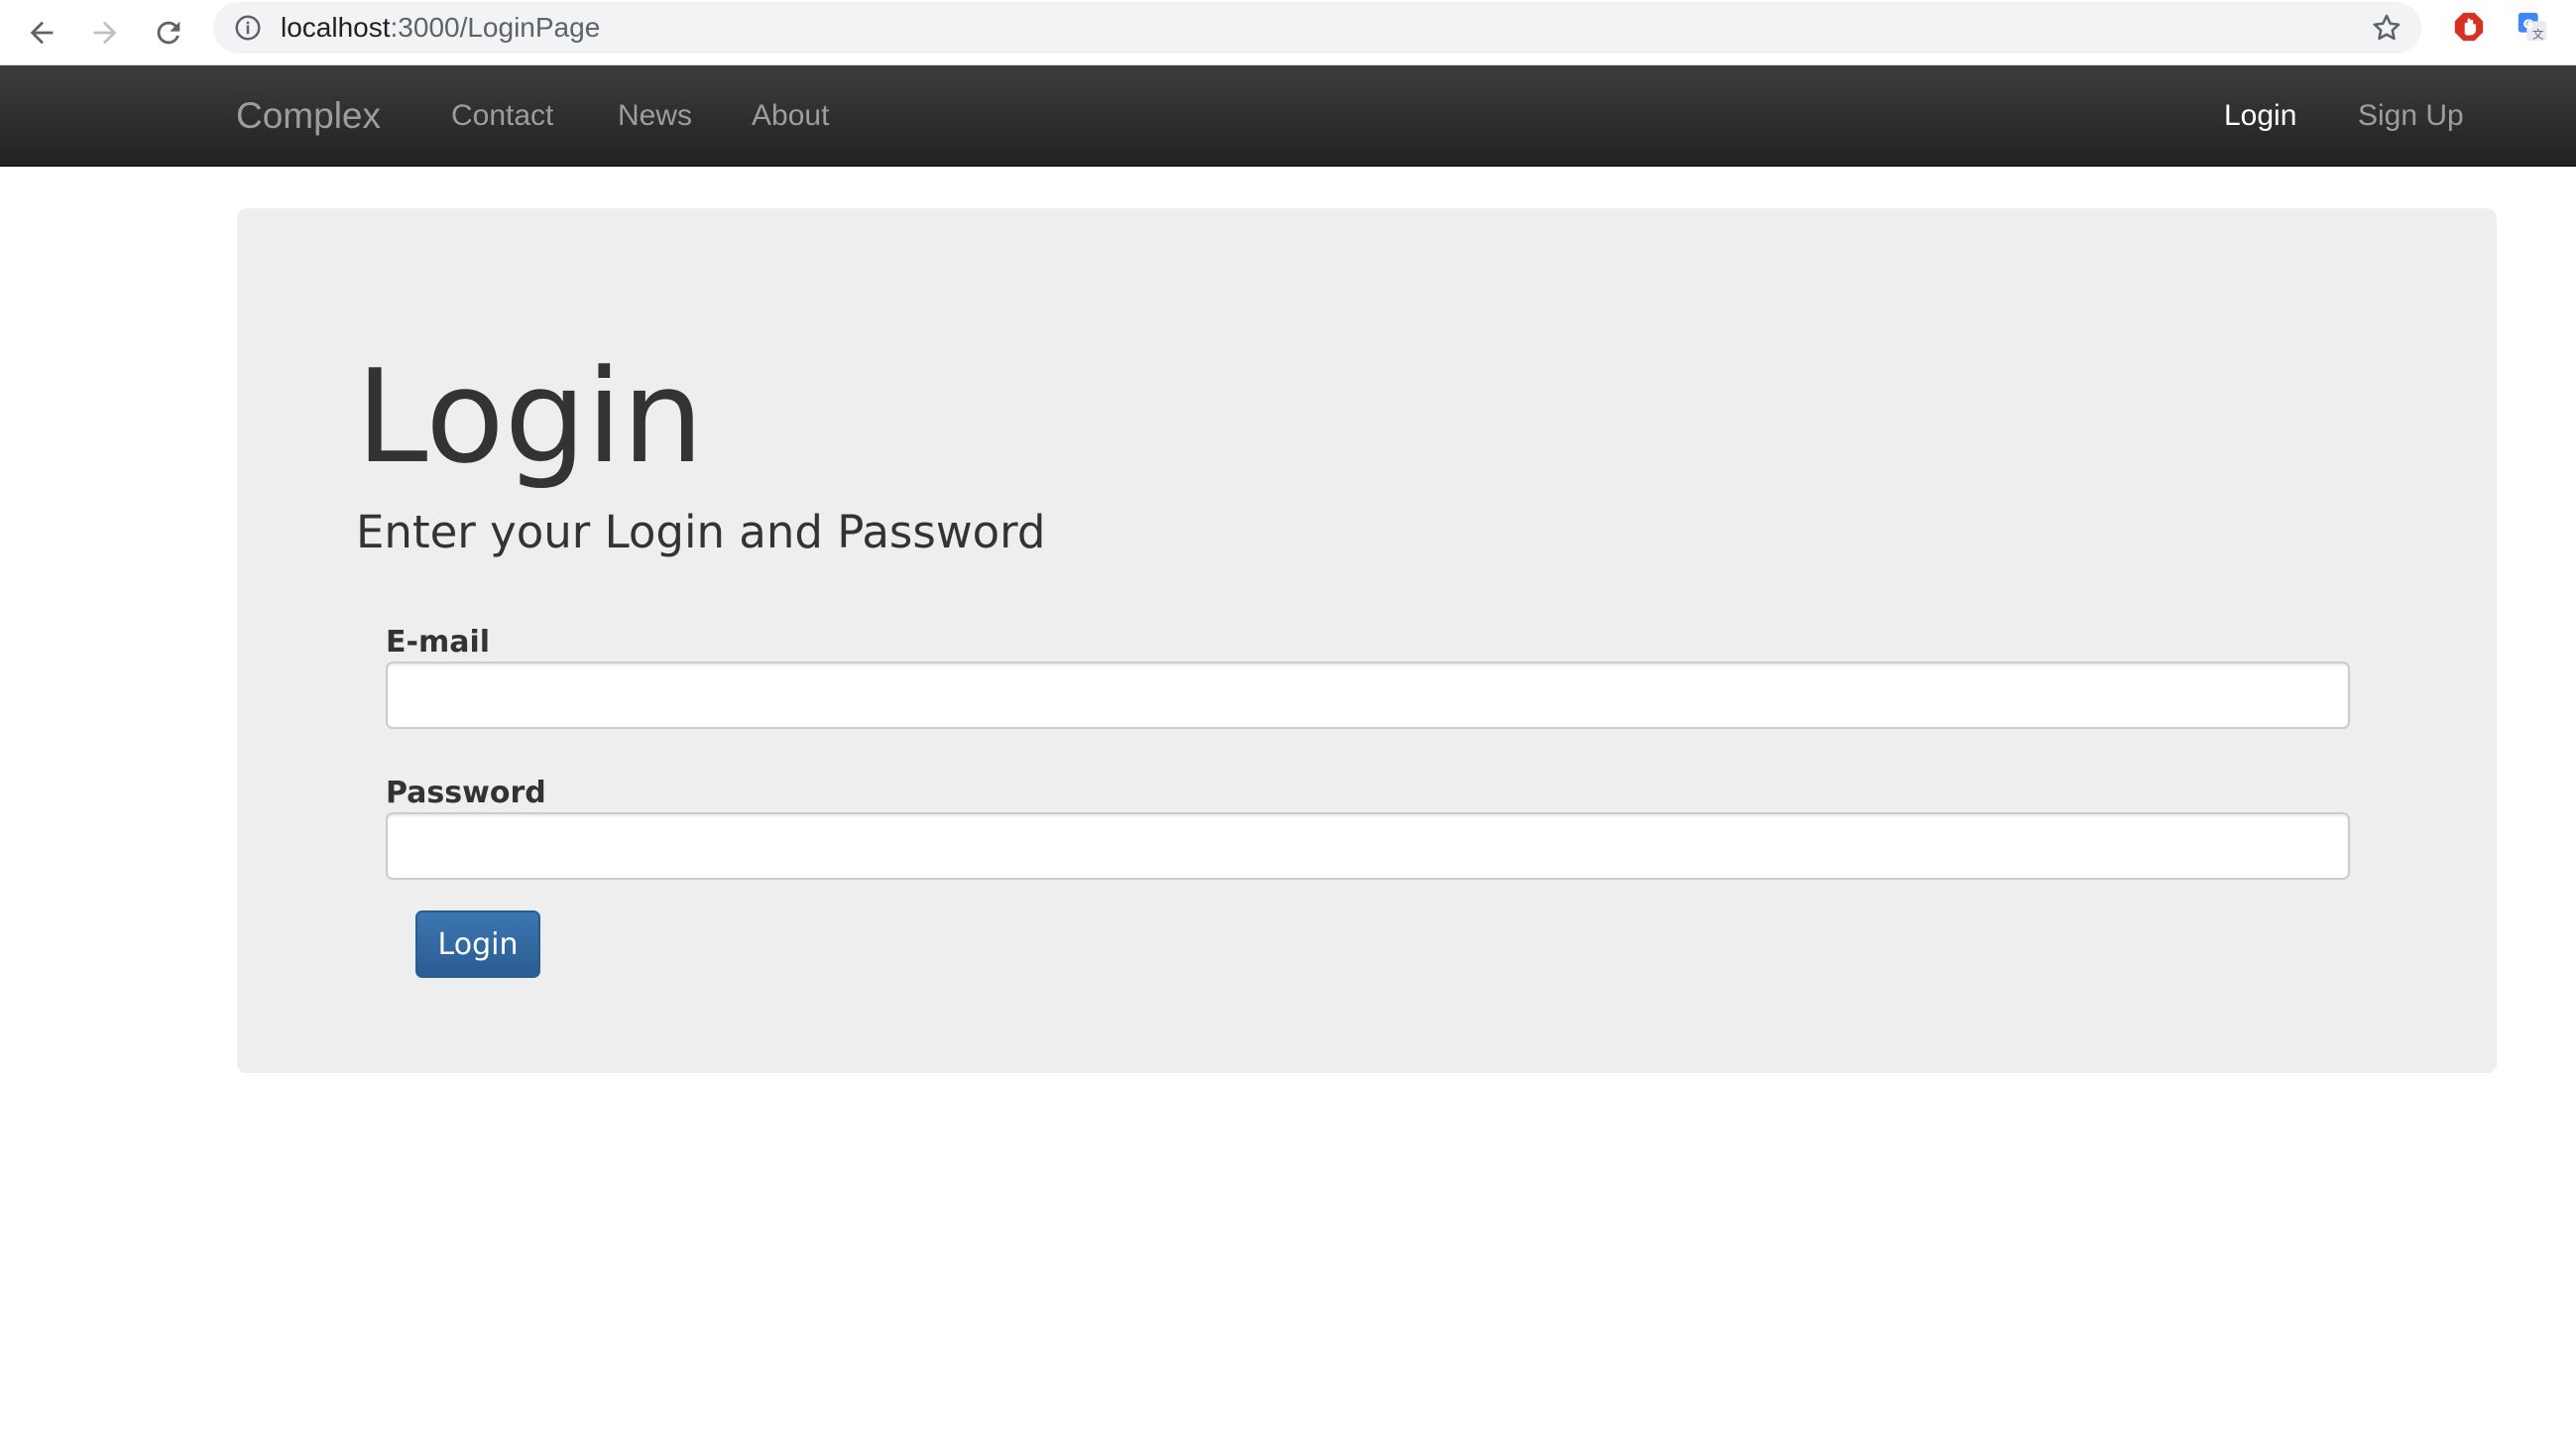  What do you see at coordinates (2260, 116) in the screenshot?
I see `nav-link-login: Login` at bounding box center [2260, 116].